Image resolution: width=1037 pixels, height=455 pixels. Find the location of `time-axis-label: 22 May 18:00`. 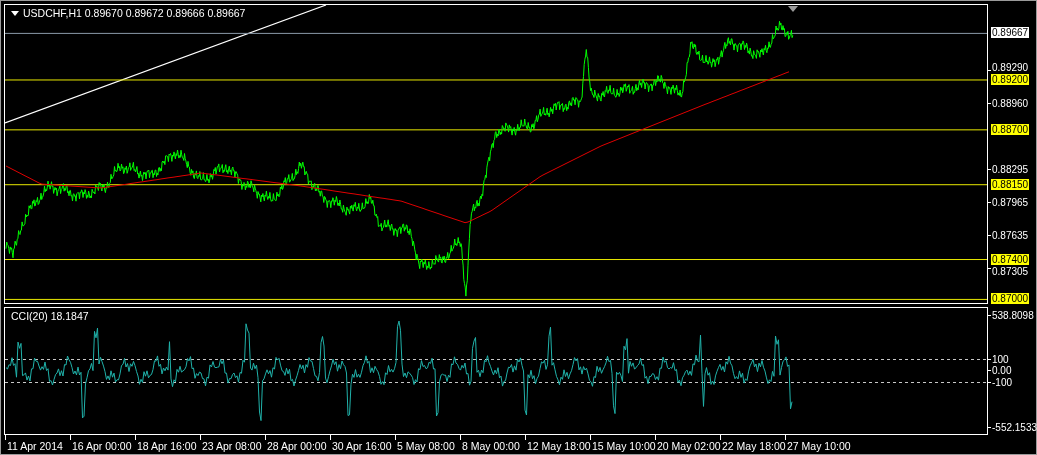

time-axis-label: 22 May 18:00 is located at coordinates (754, 446).